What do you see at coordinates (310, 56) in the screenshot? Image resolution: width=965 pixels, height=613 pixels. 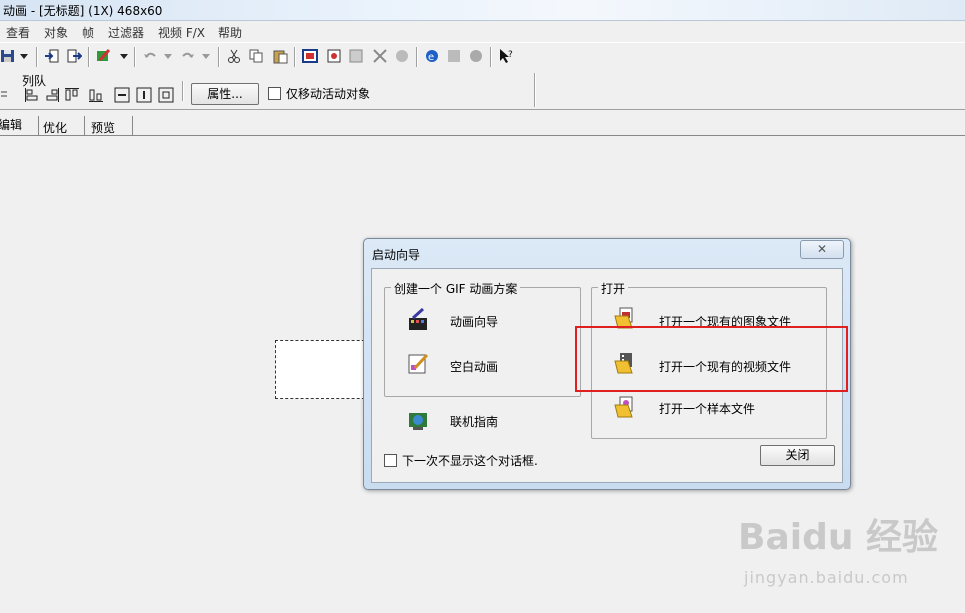 I see `frame-icon` at bounding box center [310, 56].